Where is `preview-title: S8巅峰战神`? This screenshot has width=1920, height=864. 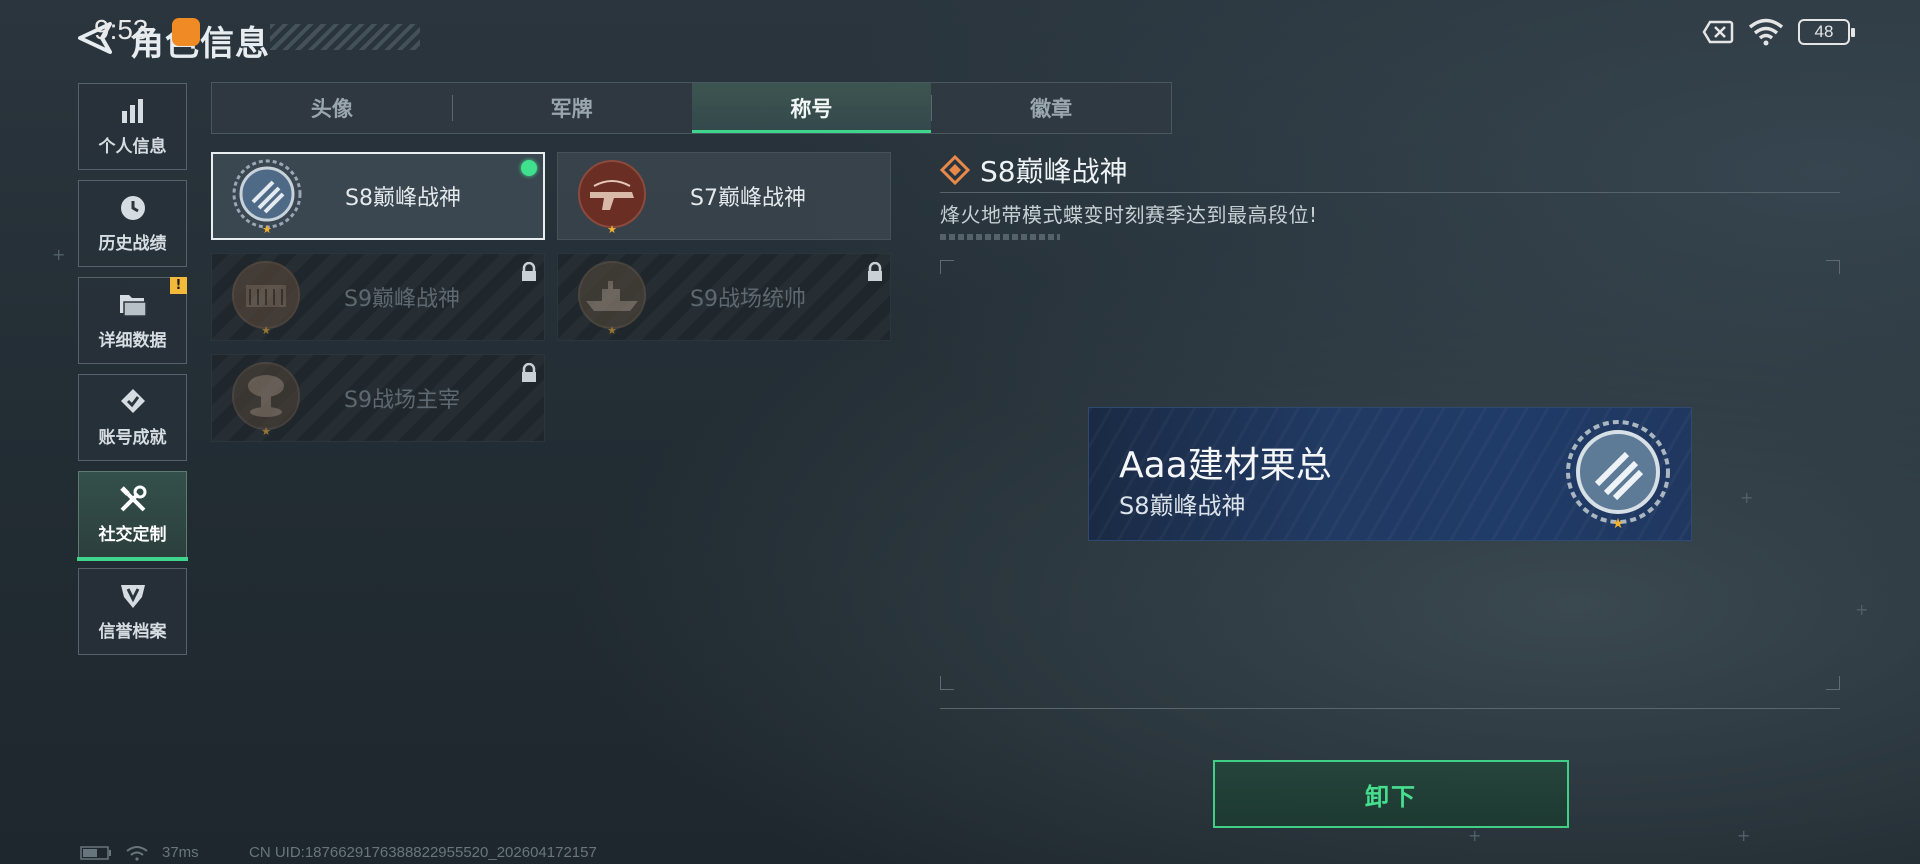 preview-title: S8巅峰战神 is located at coordinates (1182, 506).